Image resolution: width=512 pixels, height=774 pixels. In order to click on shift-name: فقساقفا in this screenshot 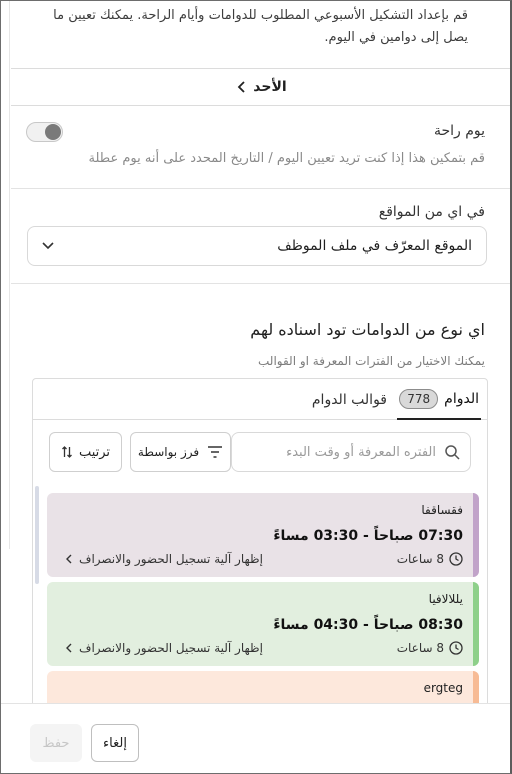, I will do `click(442, 510)`.